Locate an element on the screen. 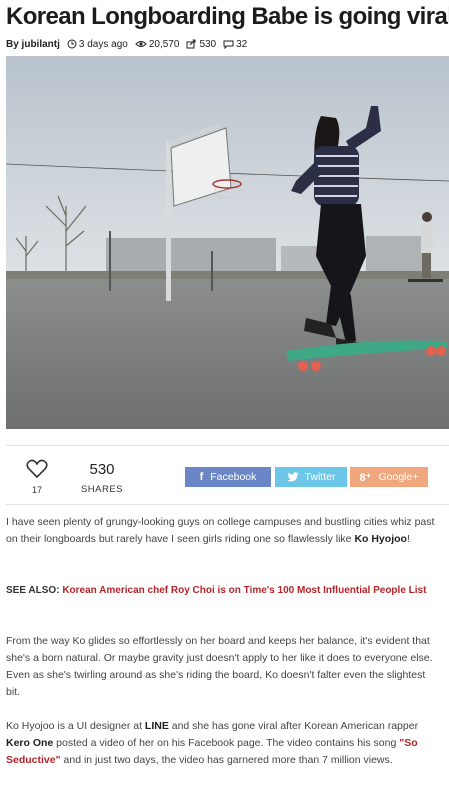 Image resolution: width=449 pixels, height=792 pixels. share-count-meta: 530 is located at coordinates (201, 44).